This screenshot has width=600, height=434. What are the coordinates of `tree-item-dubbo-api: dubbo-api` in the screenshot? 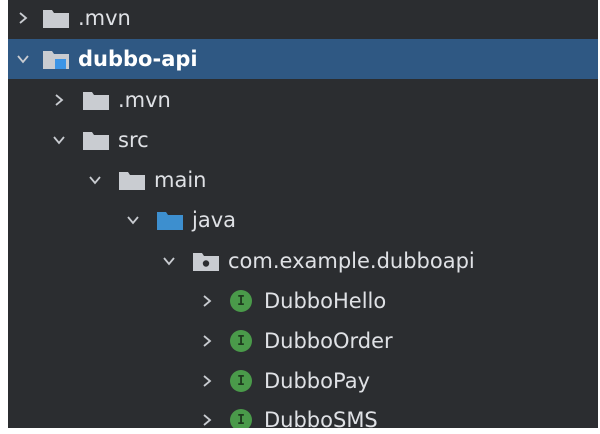 It's located at (303, 59).